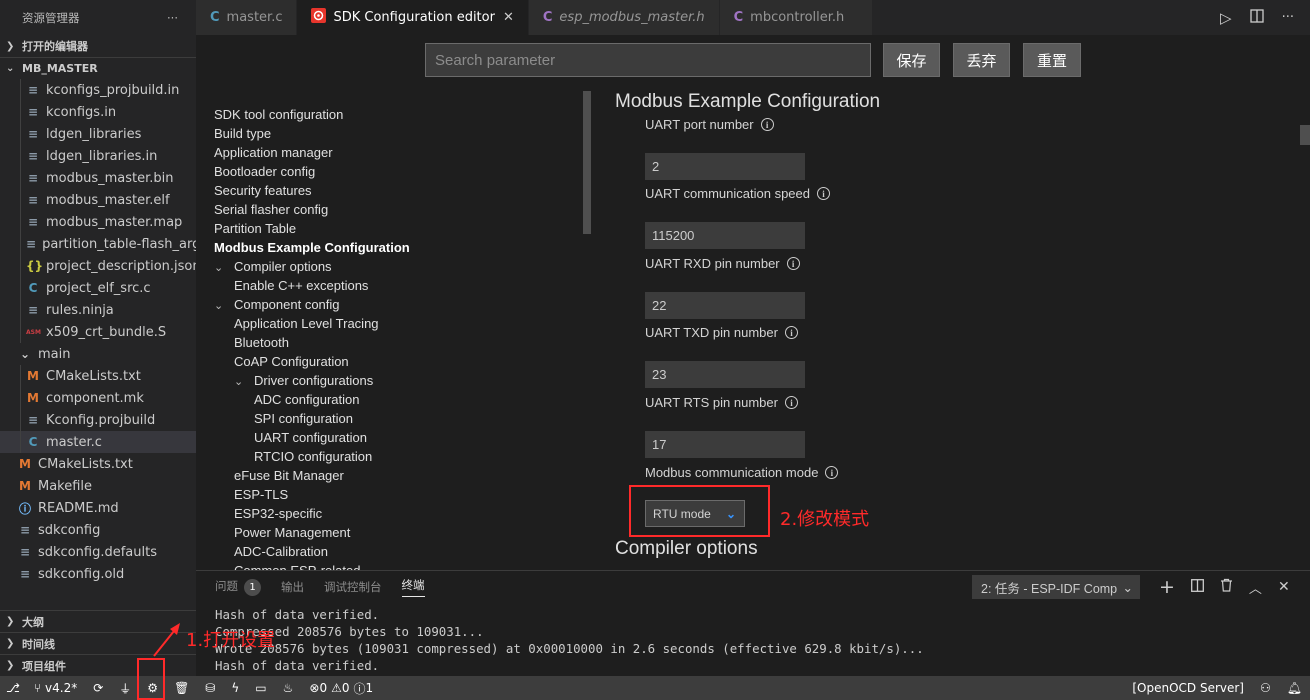 The height and width of the screenshot is (700, 1310). I want to click on close-panel-icon: ✕, so click(1284, 587).